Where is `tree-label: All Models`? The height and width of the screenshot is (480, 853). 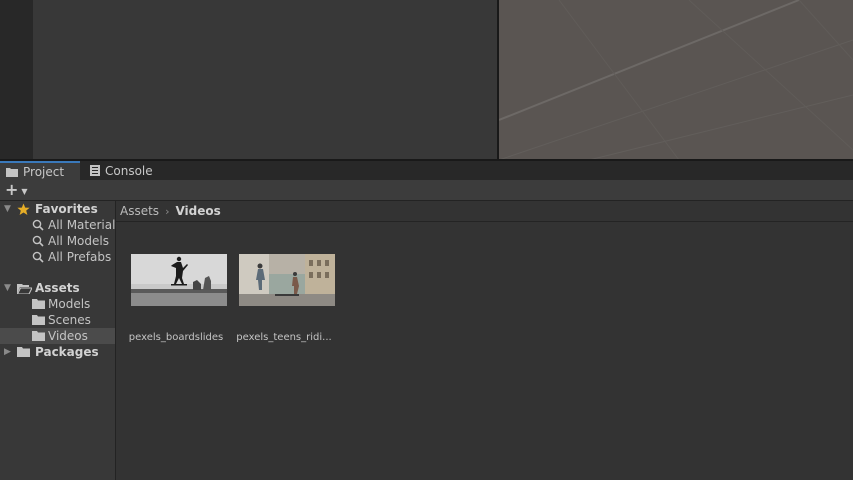 tree-label: All Models is located at coordinates (78, 241).